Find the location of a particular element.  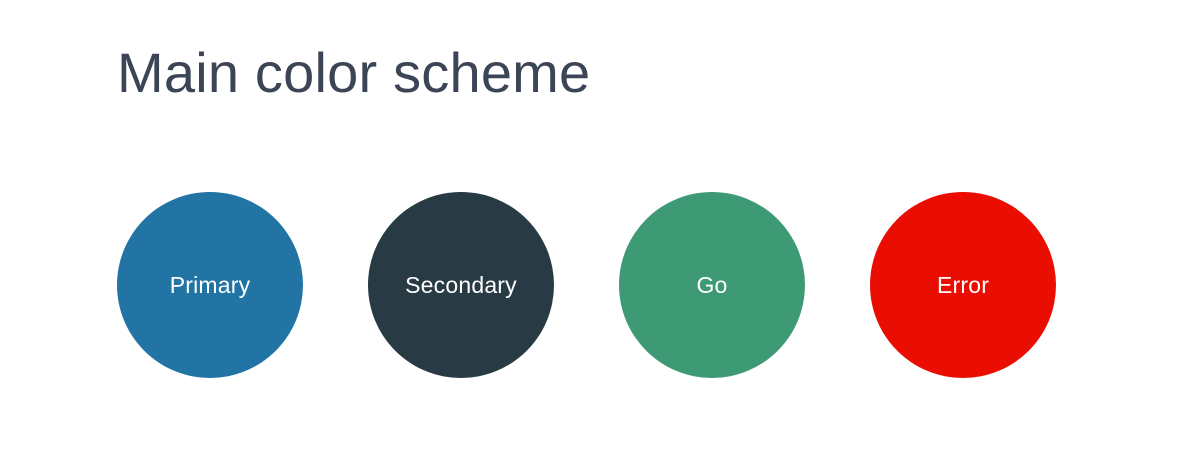

color-swatch-go: Go is located at coordinates (712, 285).